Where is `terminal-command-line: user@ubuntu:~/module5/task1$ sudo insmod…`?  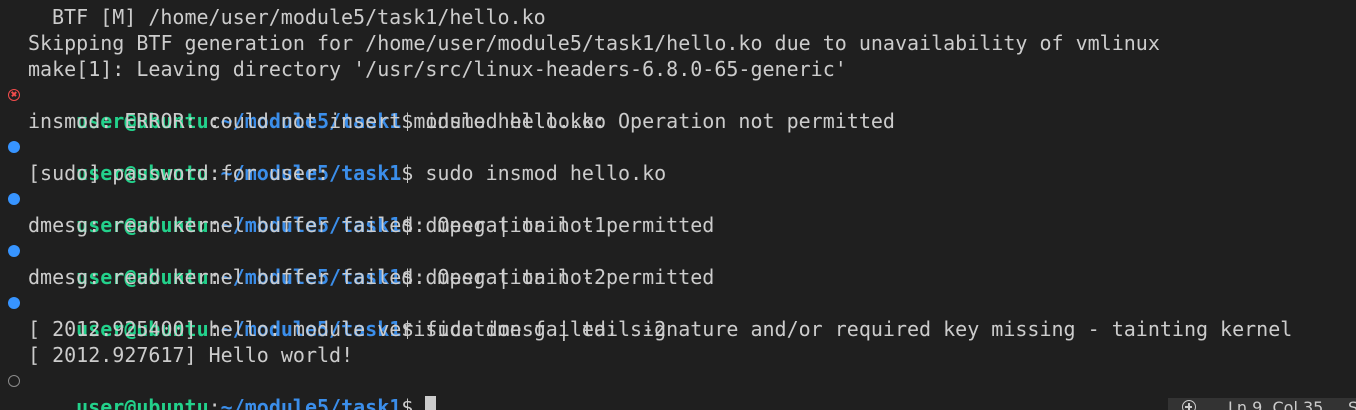 terminal-command-line: user@ubuntu:~/module5/task1$ sudo insmod… is located at coordinates (678, 159).